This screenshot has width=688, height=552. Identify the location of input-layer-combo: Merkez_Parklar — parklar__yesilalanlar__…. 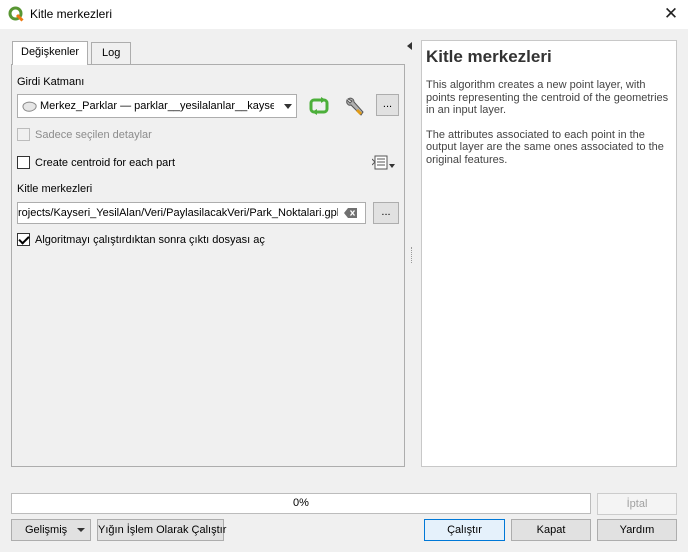
(157, 106).